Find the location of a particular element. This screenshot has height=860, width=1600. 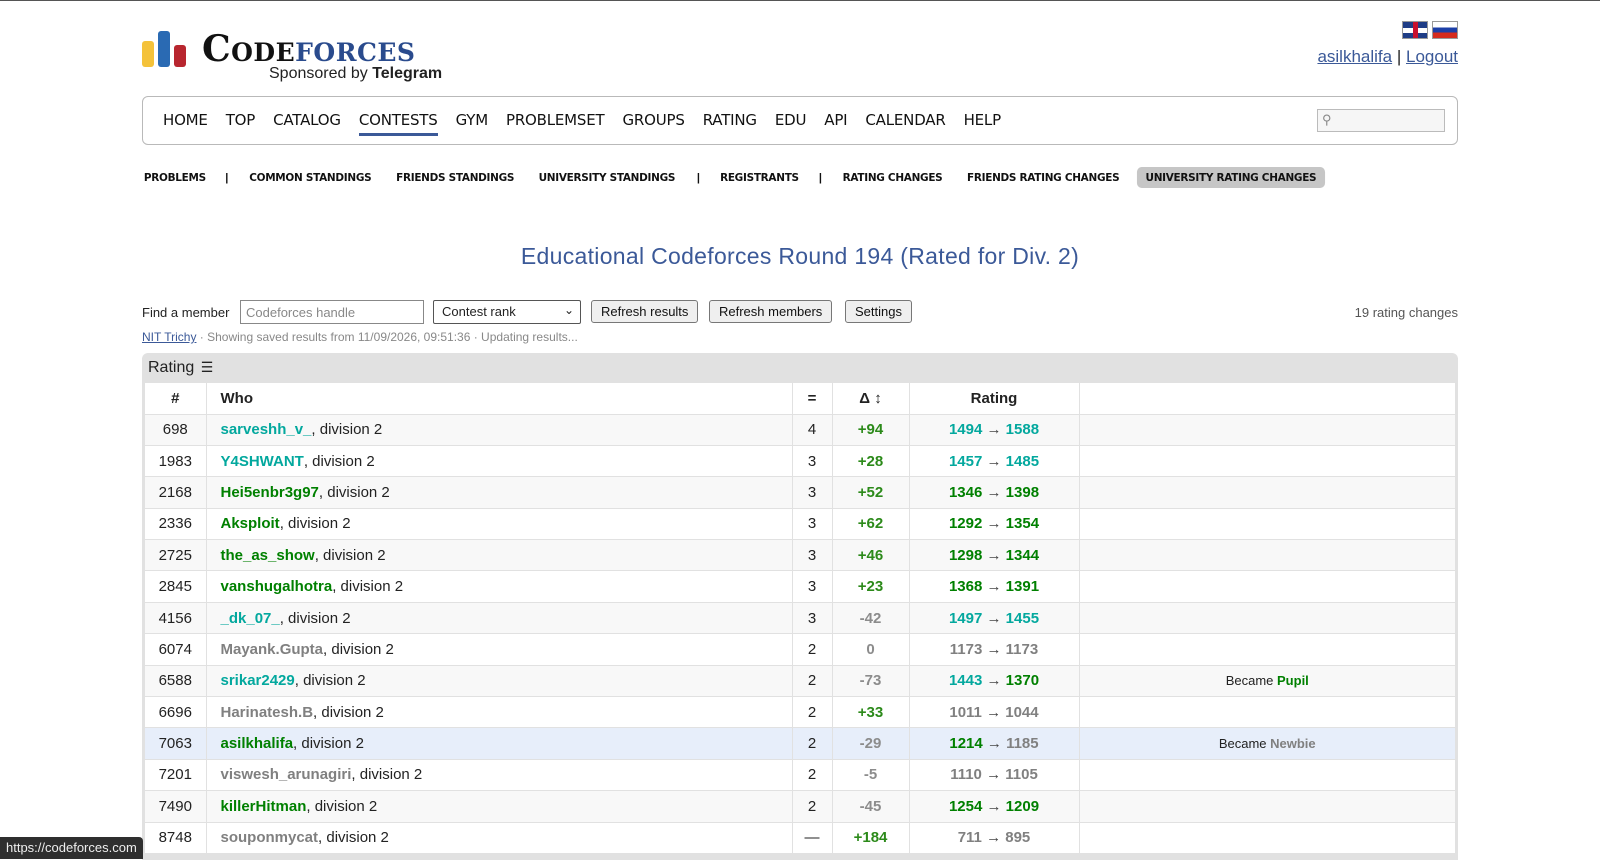

nav-item-edu: EDU is located at coordinates (791, 123).